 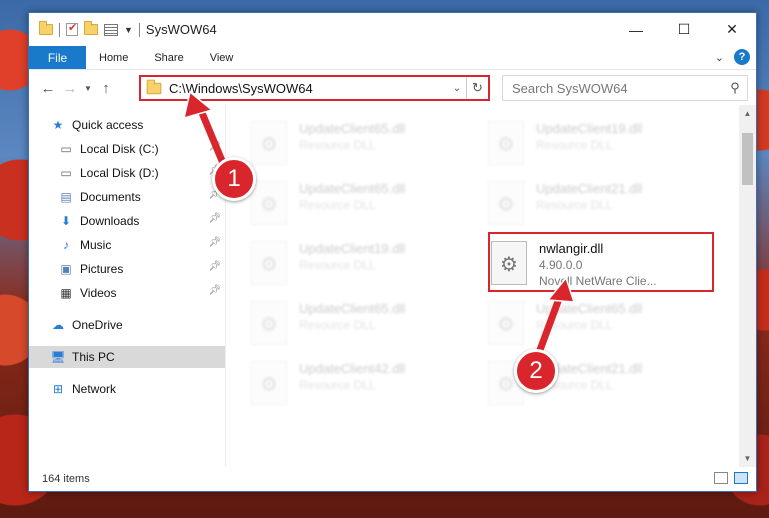 What do you see at coordinates (561, 289) in the screenshot?
I see `arrow-2-head` at bounding box center [561, 289].